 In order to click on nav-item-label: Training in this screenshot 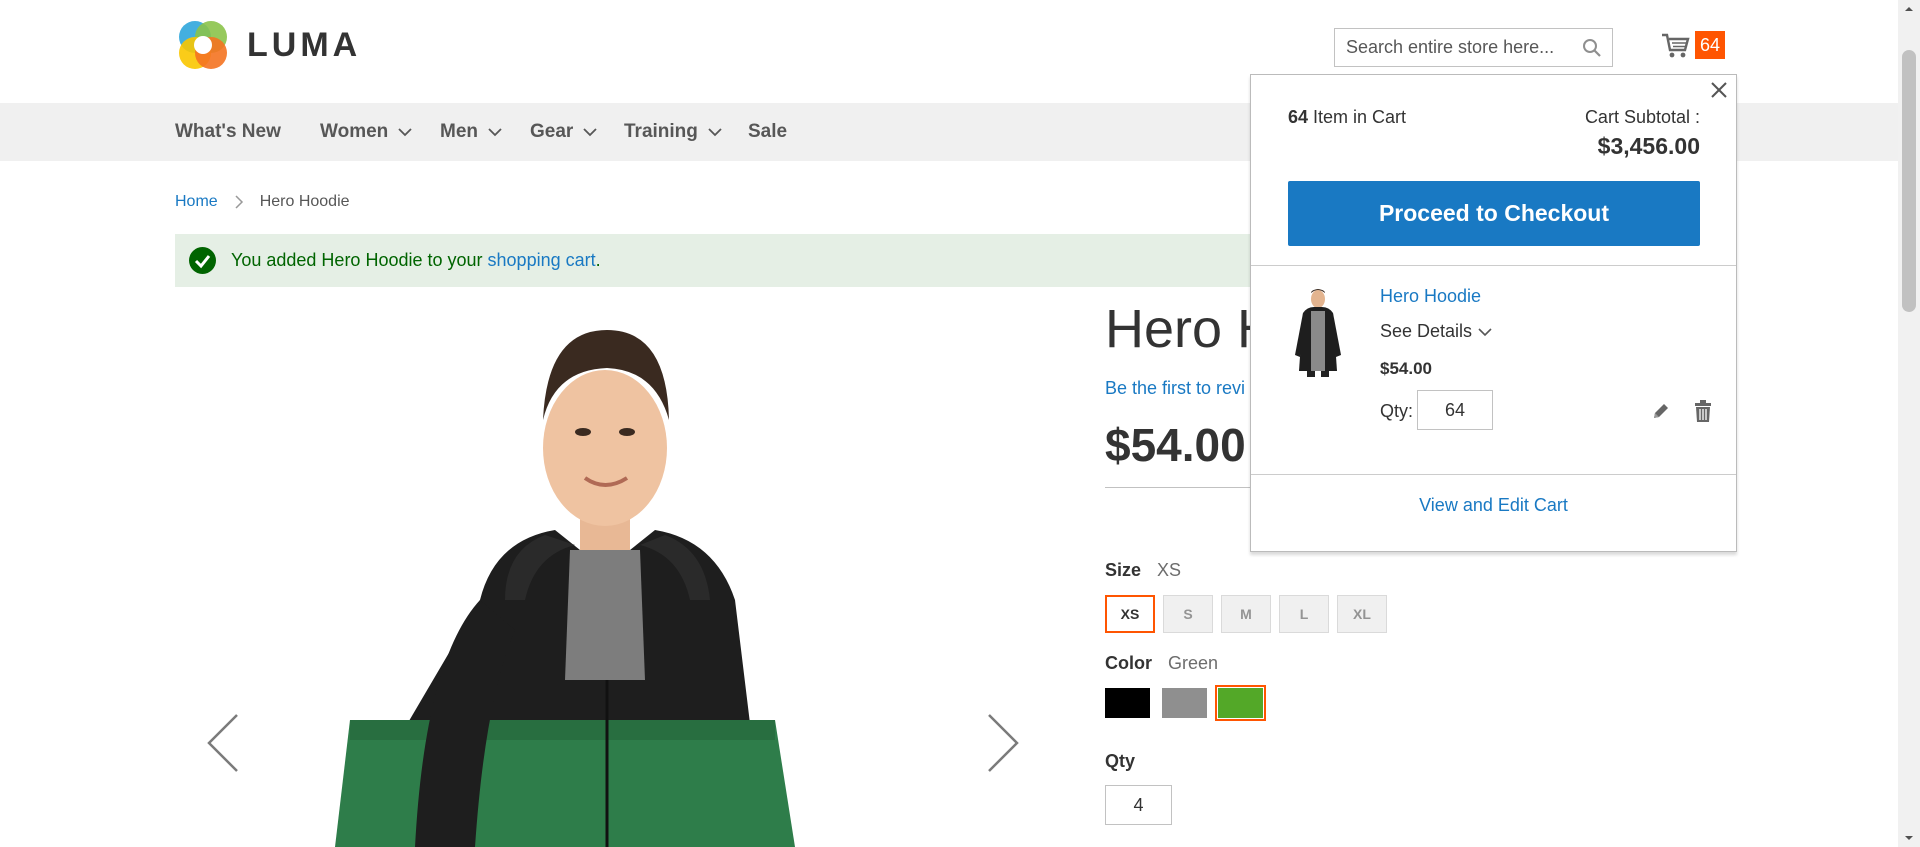, I will do `click(661, 131)`.